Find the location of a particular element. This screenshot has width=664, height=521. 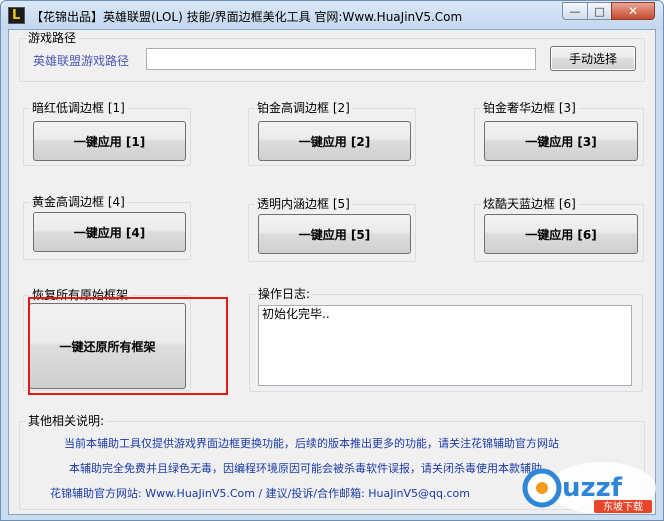

log-group-label: 操作日志: is located at coordinates (284, 294).